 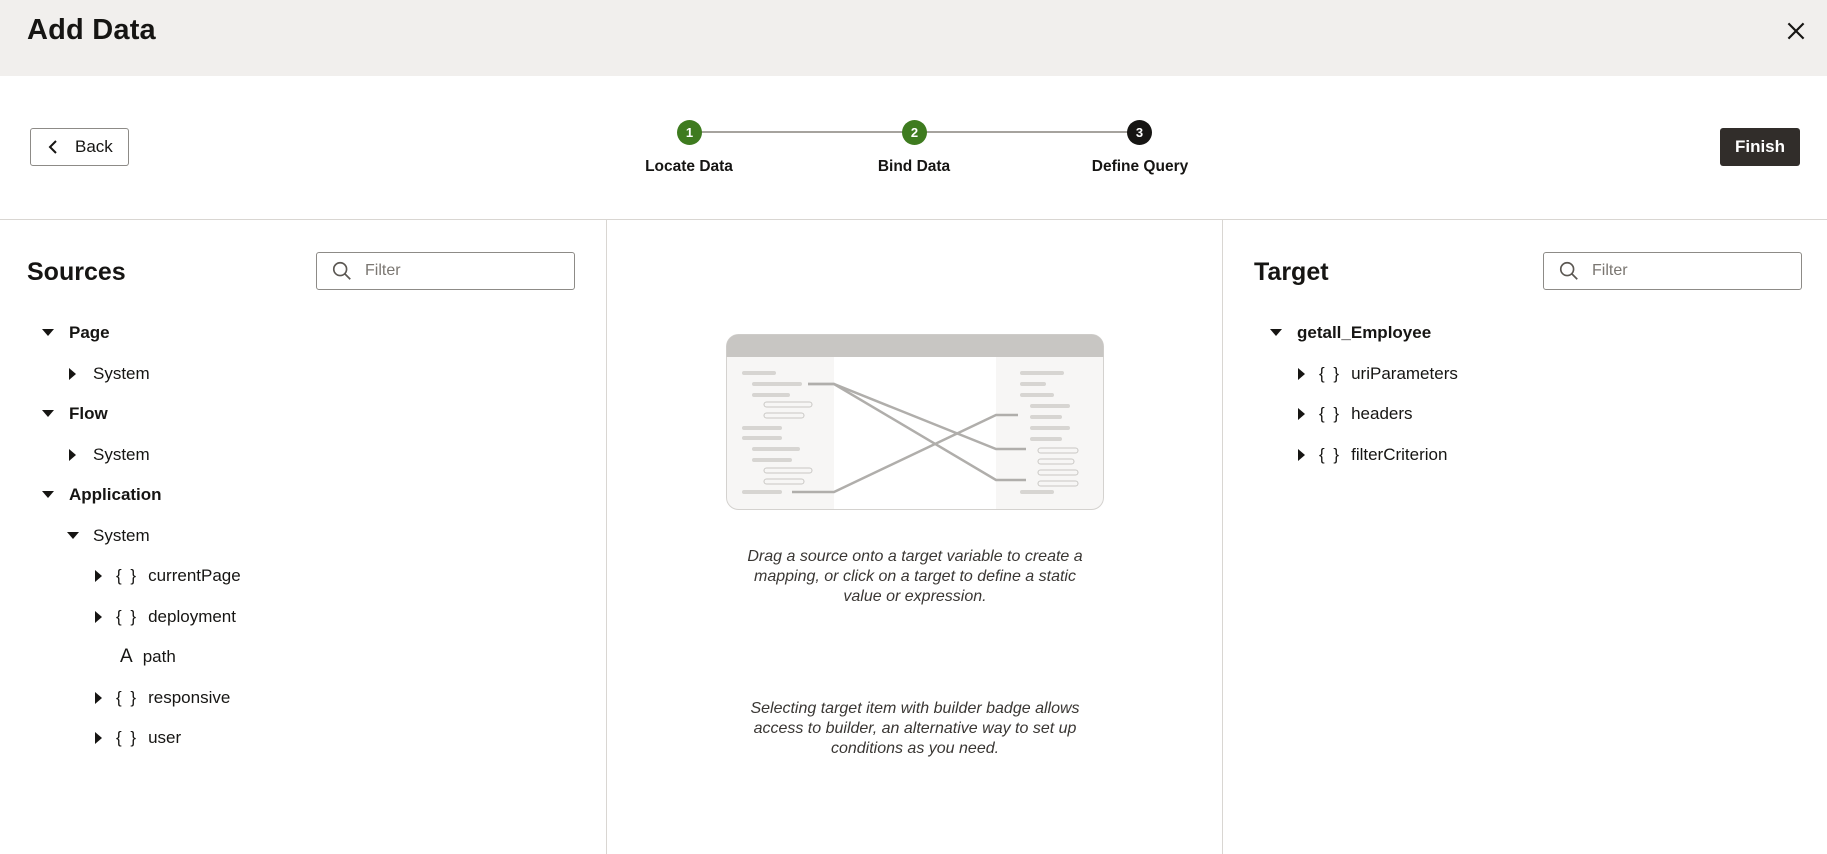 What do you see at coordinates (126, 656) in the screenshot?
I see `string-icon: A` at bounding box center [126, 656].